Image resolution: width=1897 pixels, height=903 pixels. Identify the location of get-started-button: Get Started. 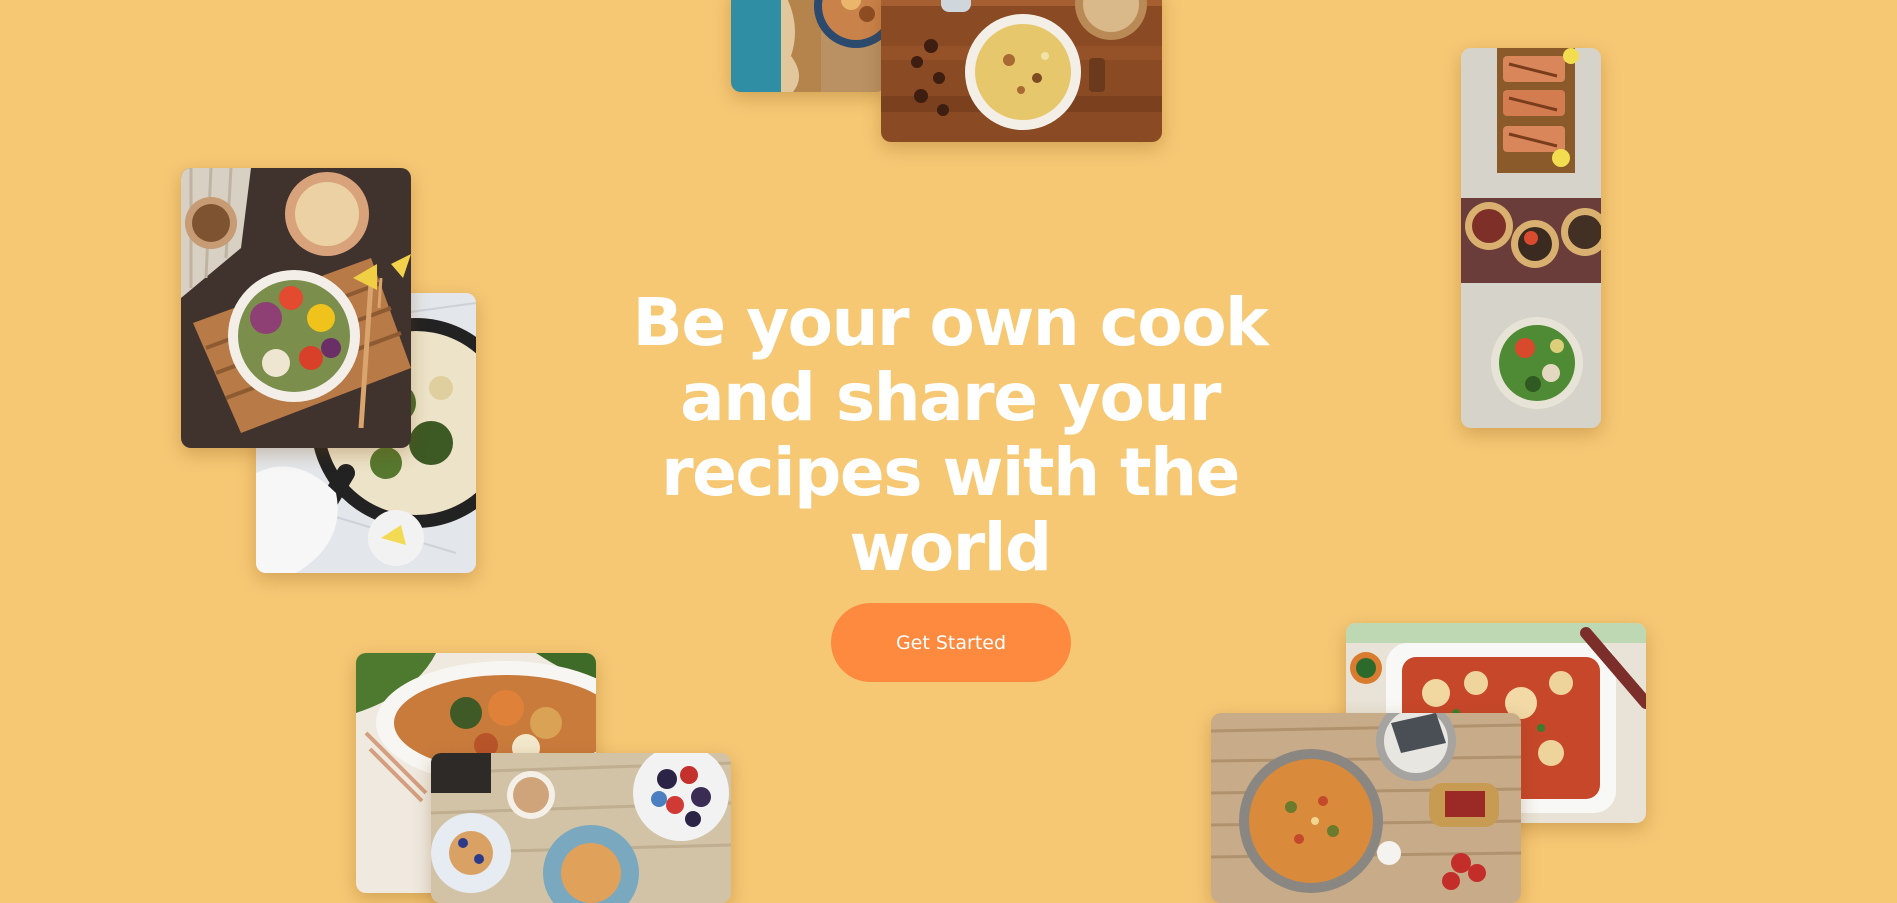
(951, 642).